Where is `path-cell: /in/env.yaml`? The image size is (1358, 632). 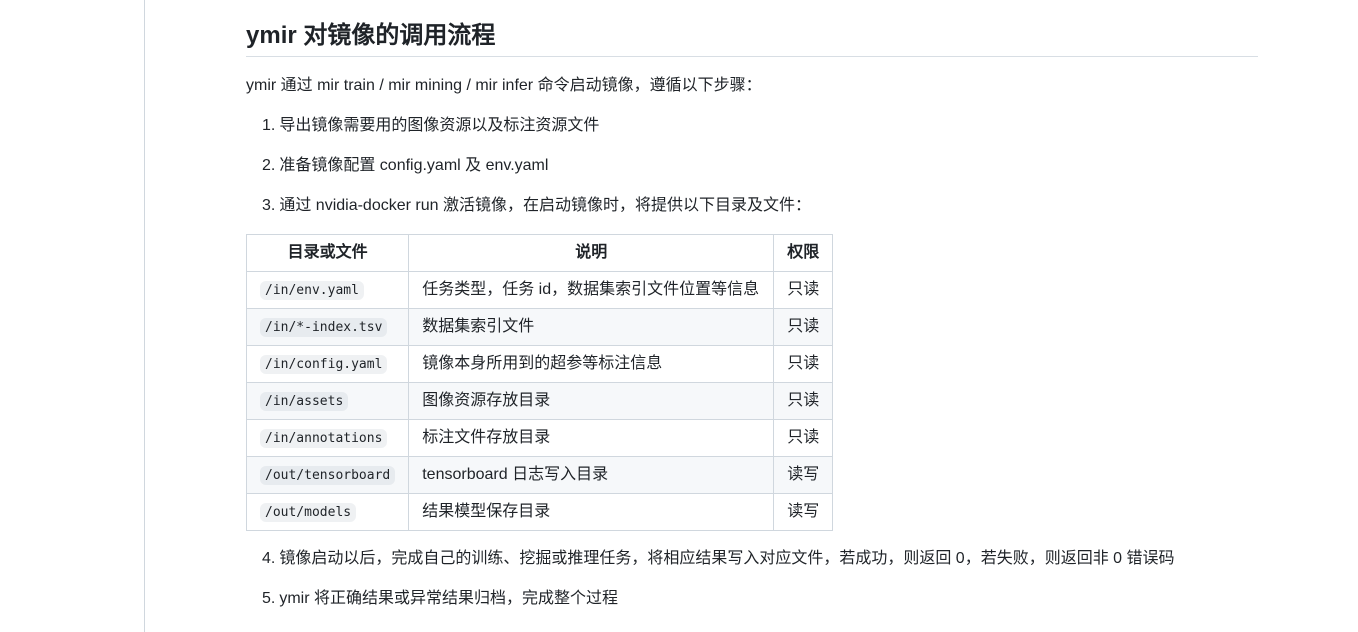 path-cell: /in/env.yaml is located at coordinates (327, 290).